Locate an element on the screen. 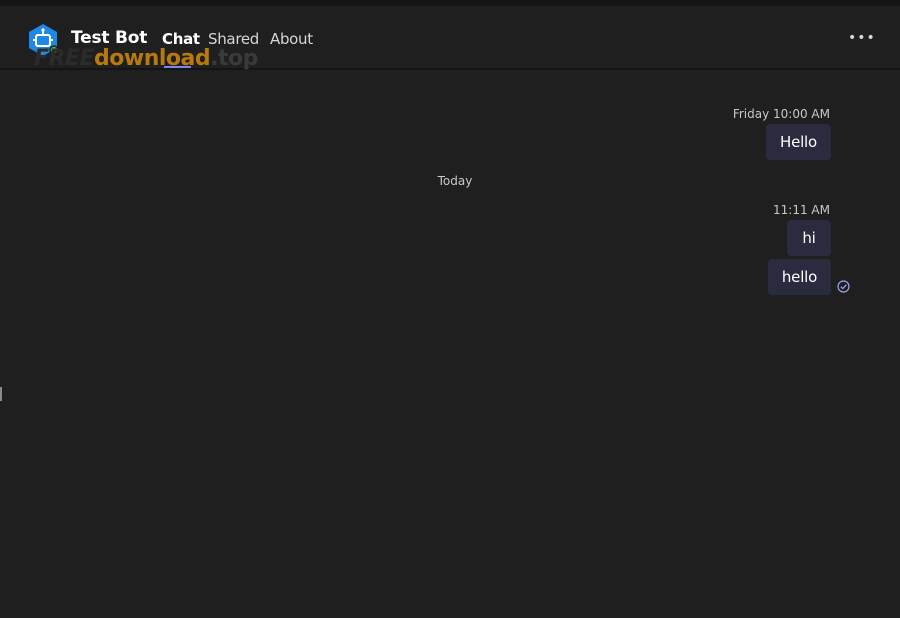 The height and width of the screenshot is (618, 900). window-edge-marker is located at coordinates (1, 394).